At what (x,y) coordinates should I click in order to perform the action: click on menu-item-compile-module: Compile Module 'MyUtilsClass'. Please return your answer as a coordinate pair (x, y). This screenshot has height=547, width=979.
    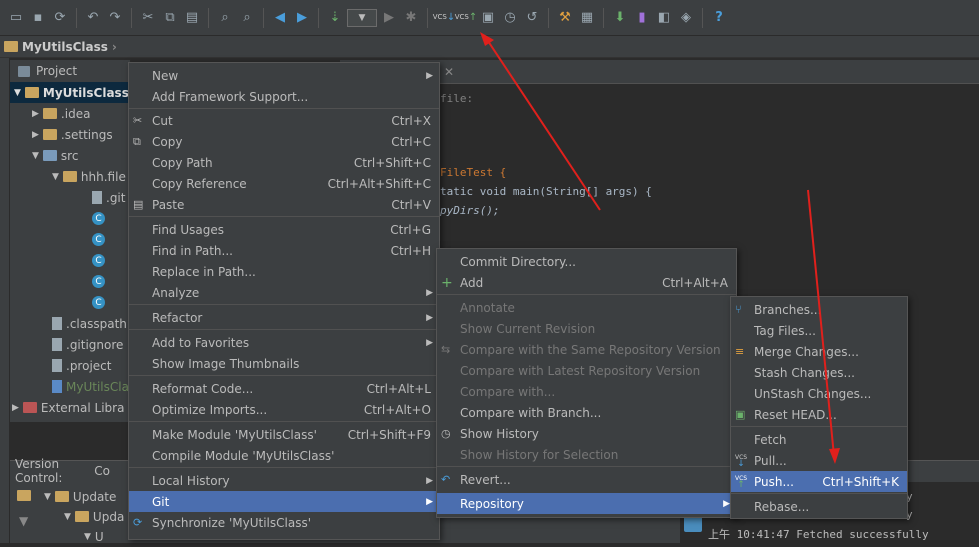
    Looking at the image, I should click on (284, 455).